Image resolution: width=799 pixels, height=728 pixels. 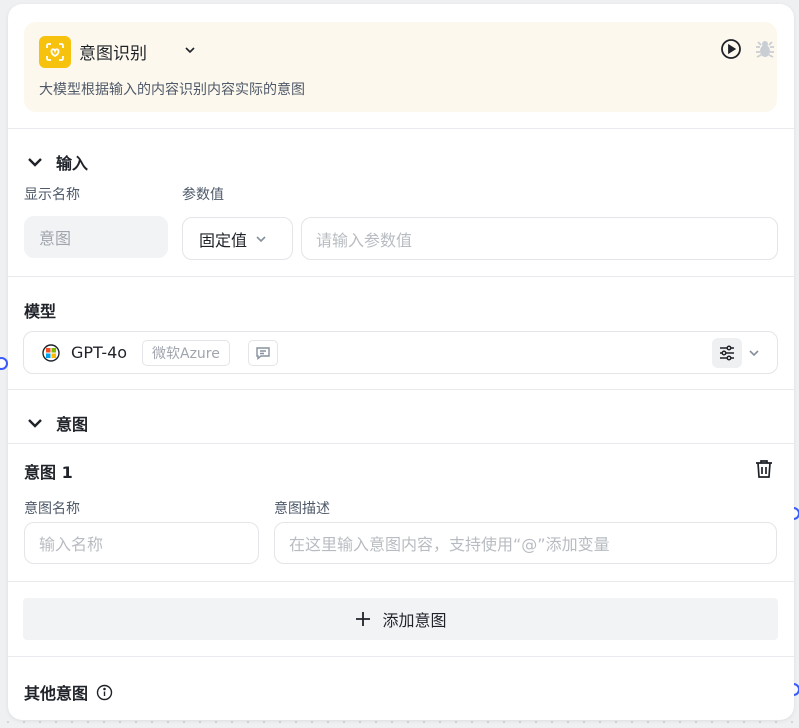 I want to click on display-name-label: 显示名称, so click(x=52, y=195).